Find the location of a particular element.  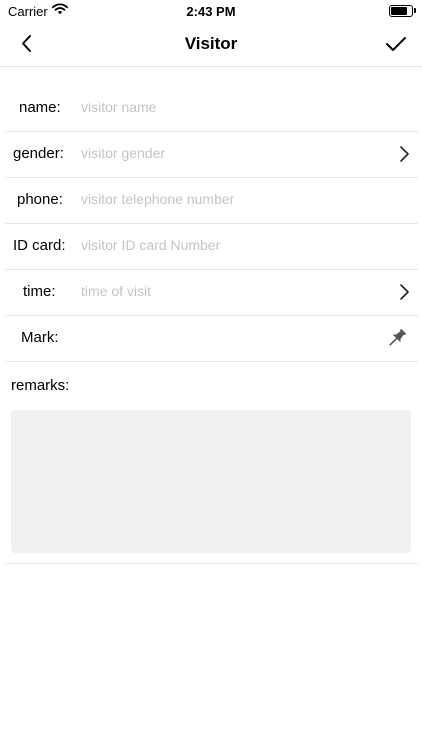

gender-field is located at coordinates (231, 153).